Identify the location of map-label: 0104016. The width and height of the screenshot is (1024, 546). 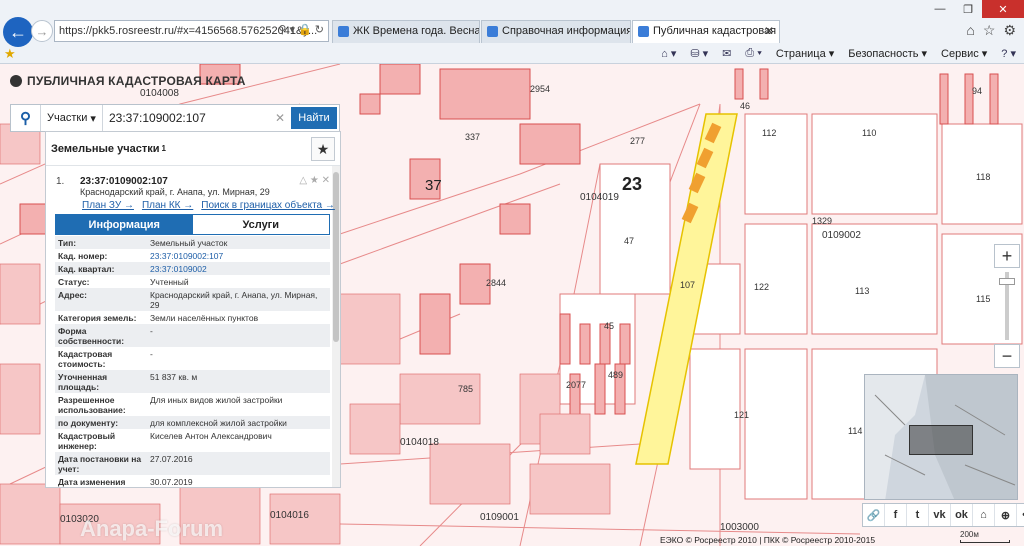
(289, 515).